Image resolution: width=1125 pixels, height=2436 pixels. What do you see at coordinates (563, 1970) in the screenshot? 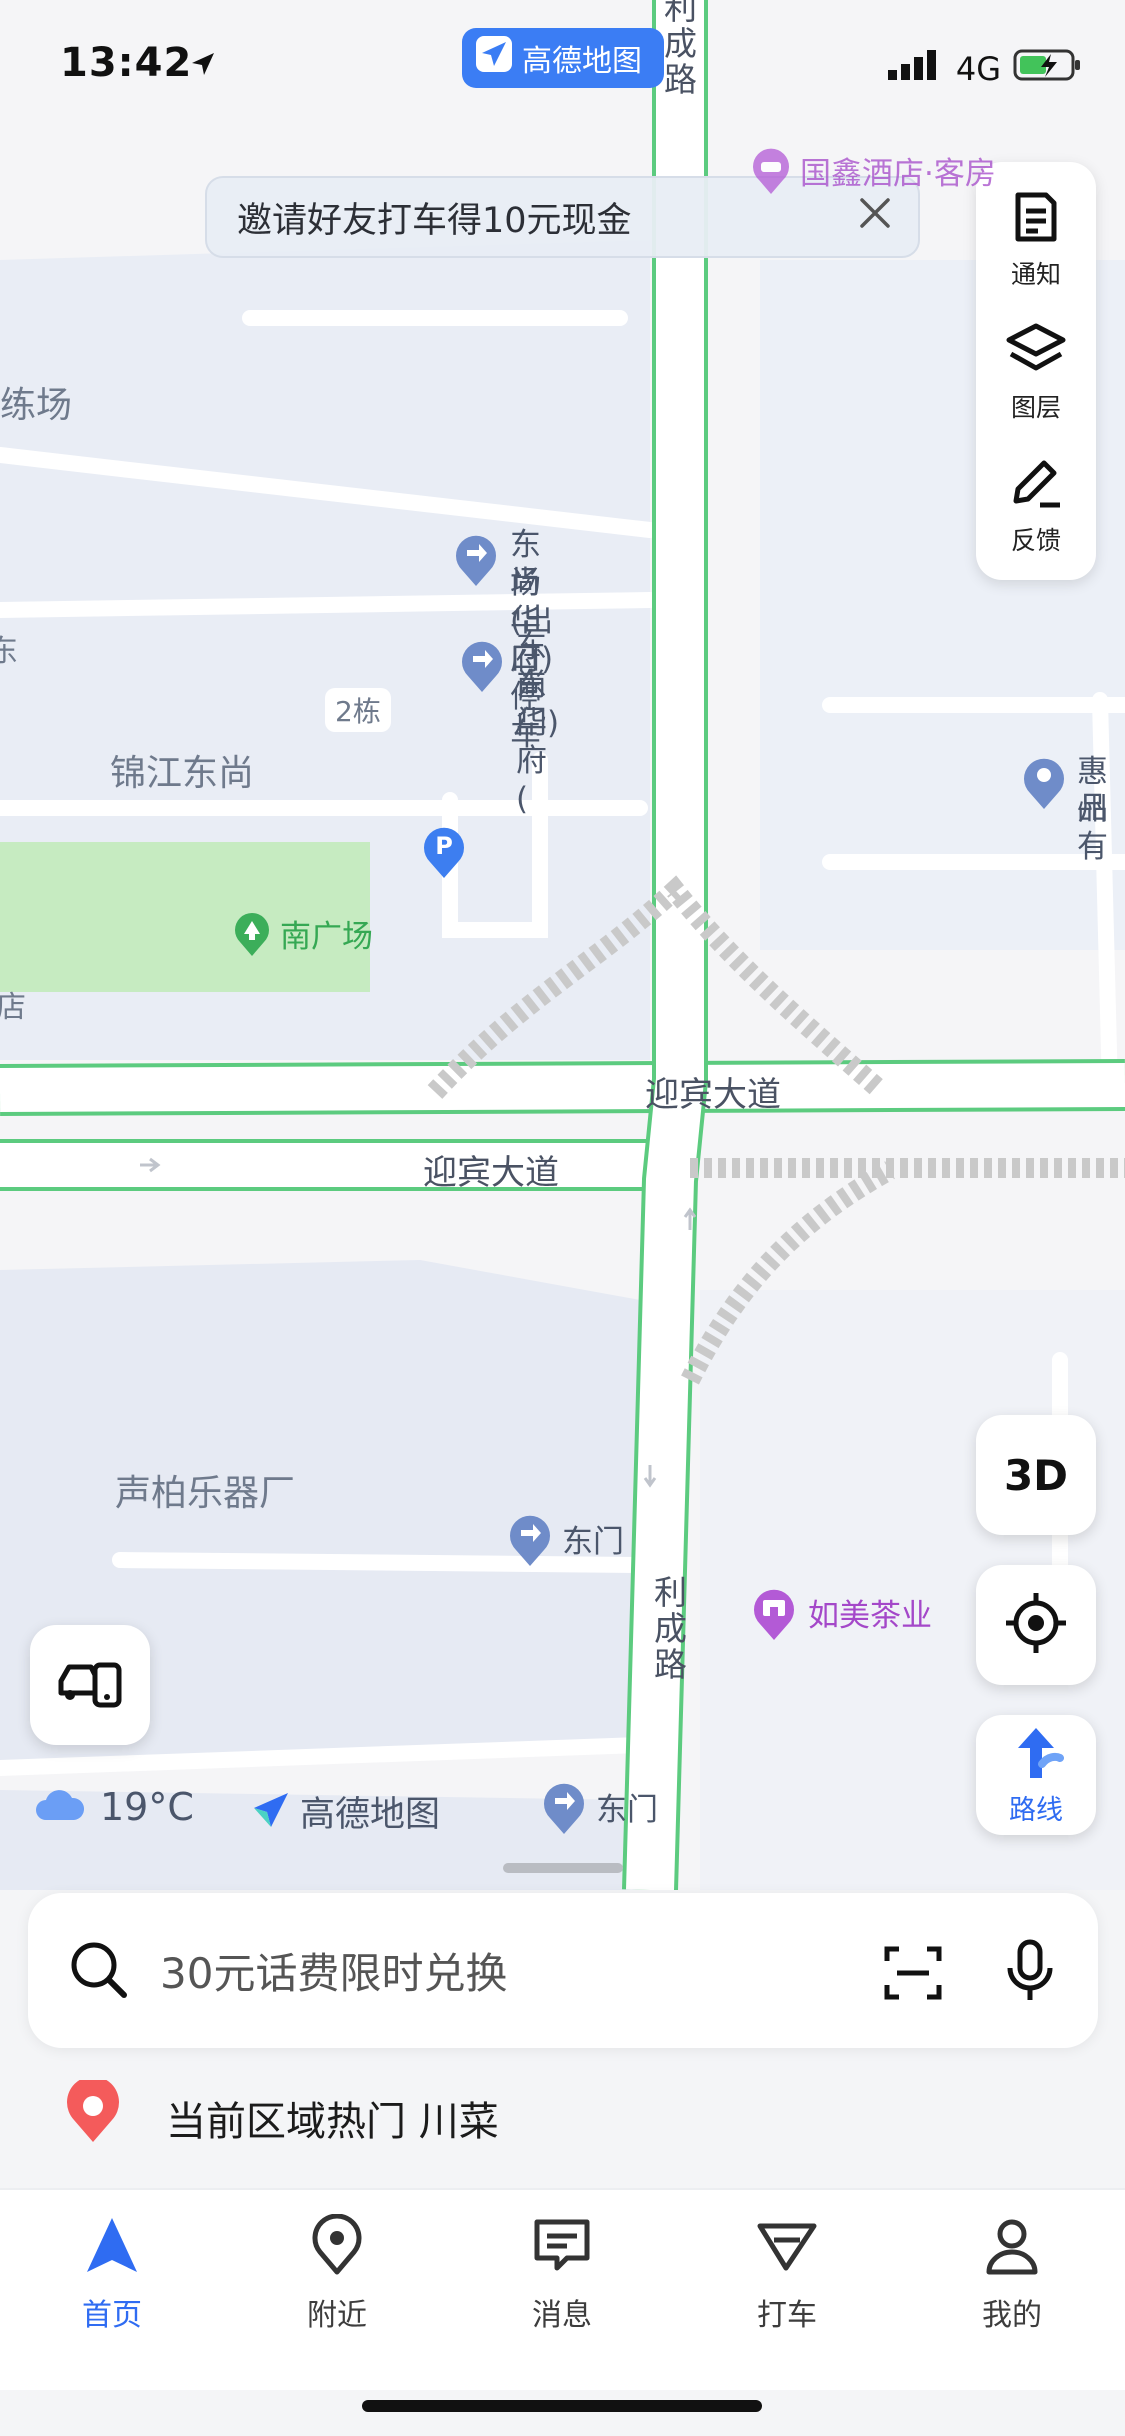
I see `search-bar: 30元话费限时兑换` at bounding box center [563, 1970].